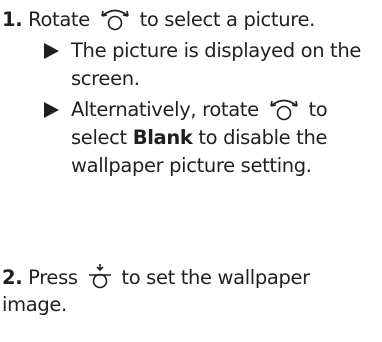  What do you see at coordinates (212, 277) in the screenshot?
I see `step-text: to set the wallpaper` at bounding box center [212, 277].